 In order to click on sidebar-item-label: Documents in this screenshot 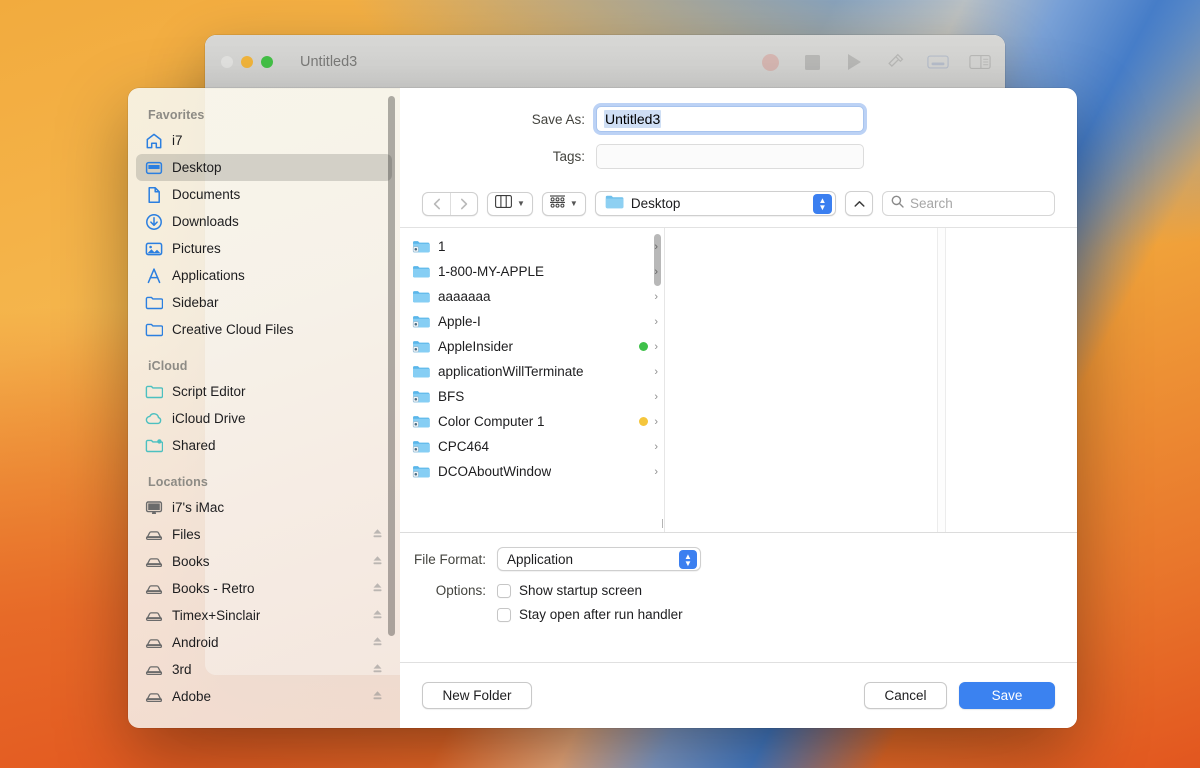, I will do `click(206, 194)`.